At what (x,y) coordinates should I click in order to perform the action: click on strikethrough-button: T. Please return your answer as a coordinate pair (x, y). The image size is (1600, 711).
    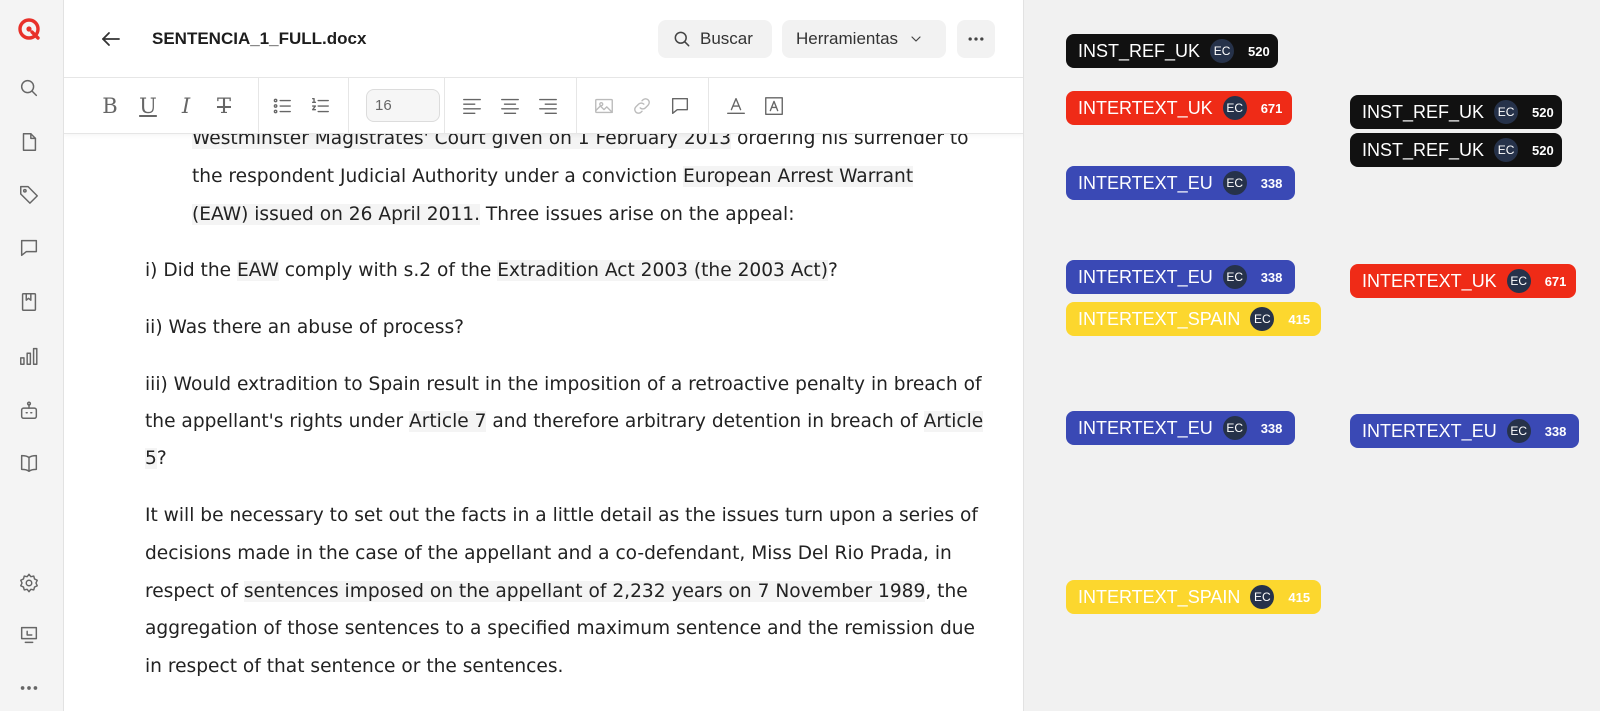
    Looking at the image, I should click on (224, 106).